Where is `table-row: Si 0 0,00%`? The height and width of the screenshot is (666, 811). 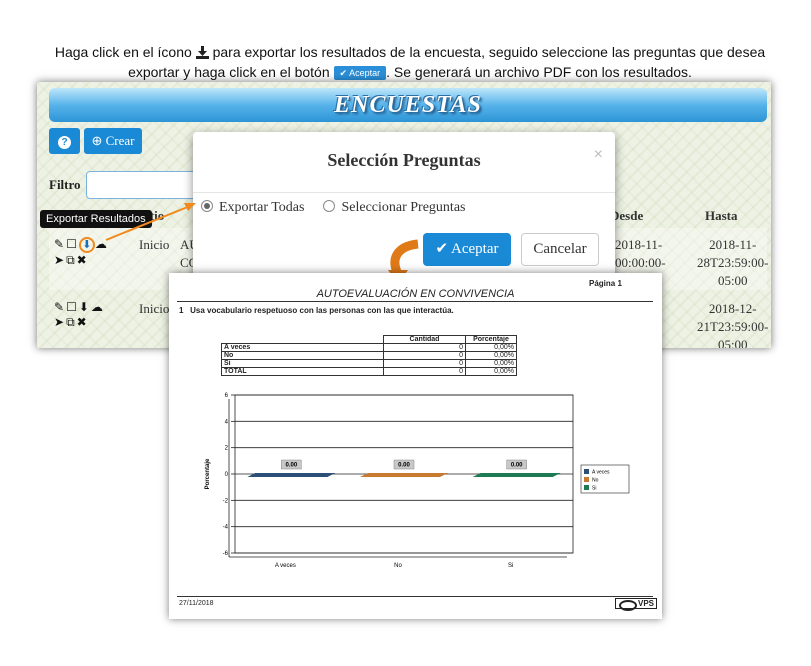
table-row: Si 0 0,00% is located at coordinates (369, 363).